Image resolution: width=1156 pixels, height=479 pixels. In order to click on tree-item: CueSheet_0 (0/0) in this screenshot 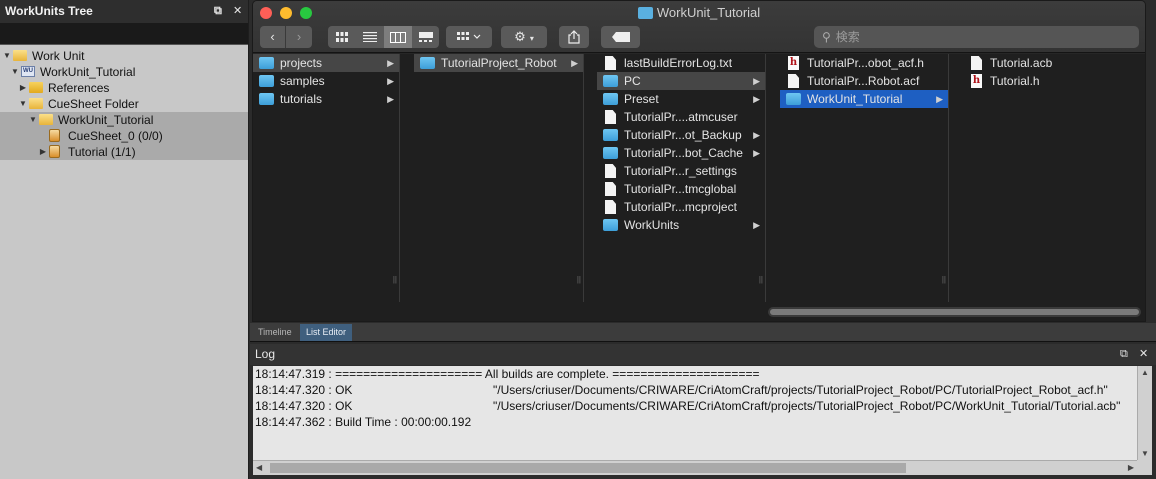, I will do `click(124, 136)`.